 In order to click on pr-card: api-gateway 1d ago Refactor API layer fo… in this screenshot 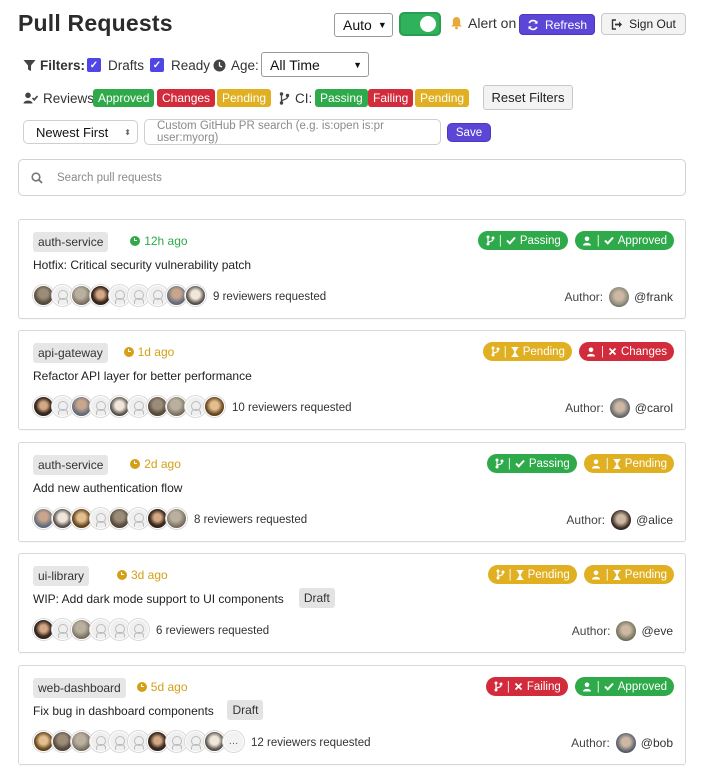, I will do `click(352, 380)`.